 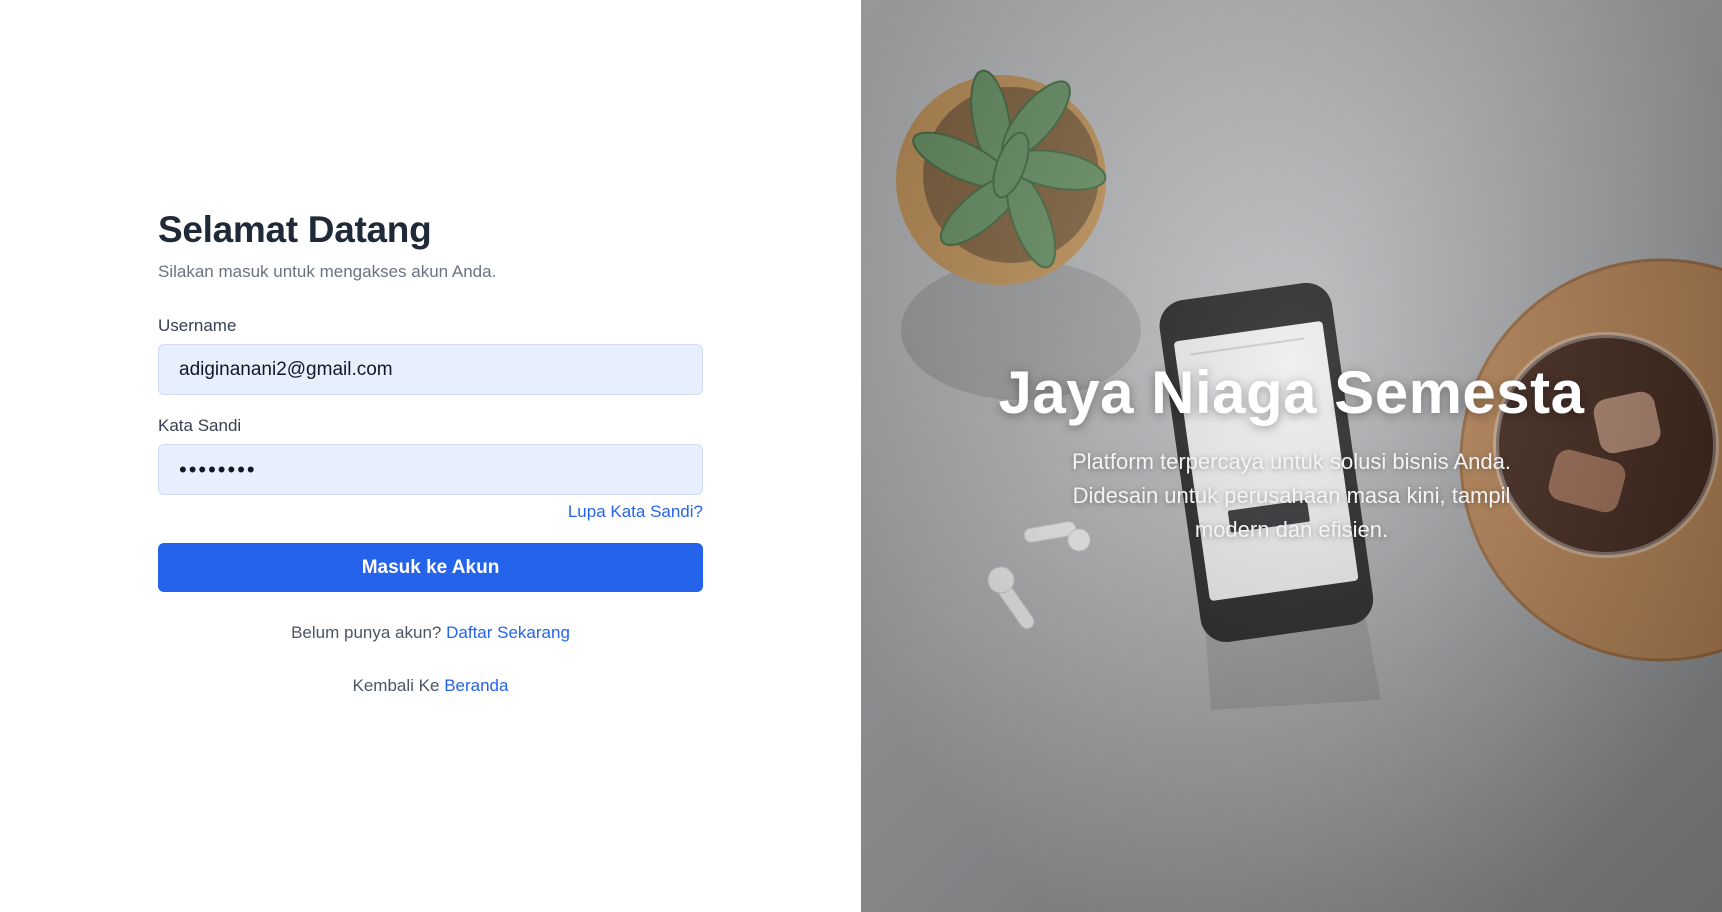 What do you see at coordinates (476, 685) in the screenshot?
I see `home-link: Beranda` at bounding box center [476, 685].